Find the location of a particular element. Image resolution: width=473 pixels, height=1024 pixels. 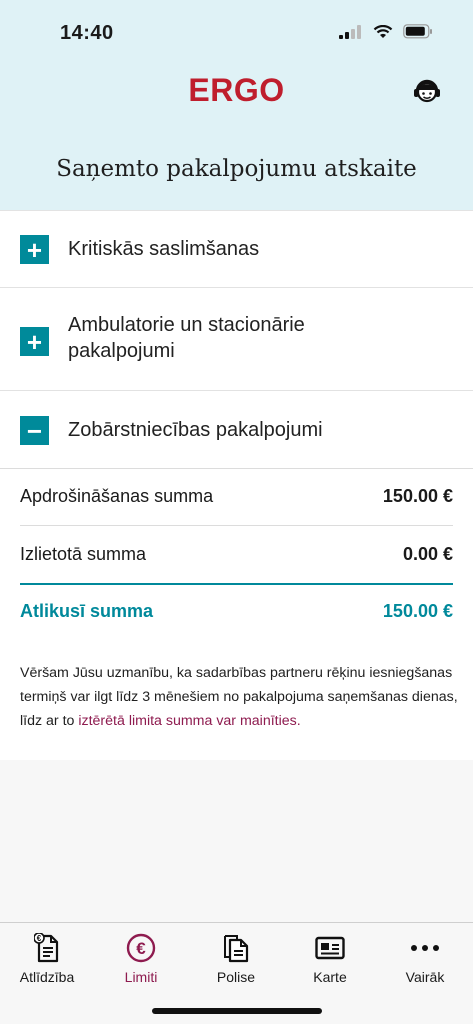

accordion-outpatient-inpatient: + Ambulatorie un stacionārie pakalpojumi is located at coordinates (236, 339).